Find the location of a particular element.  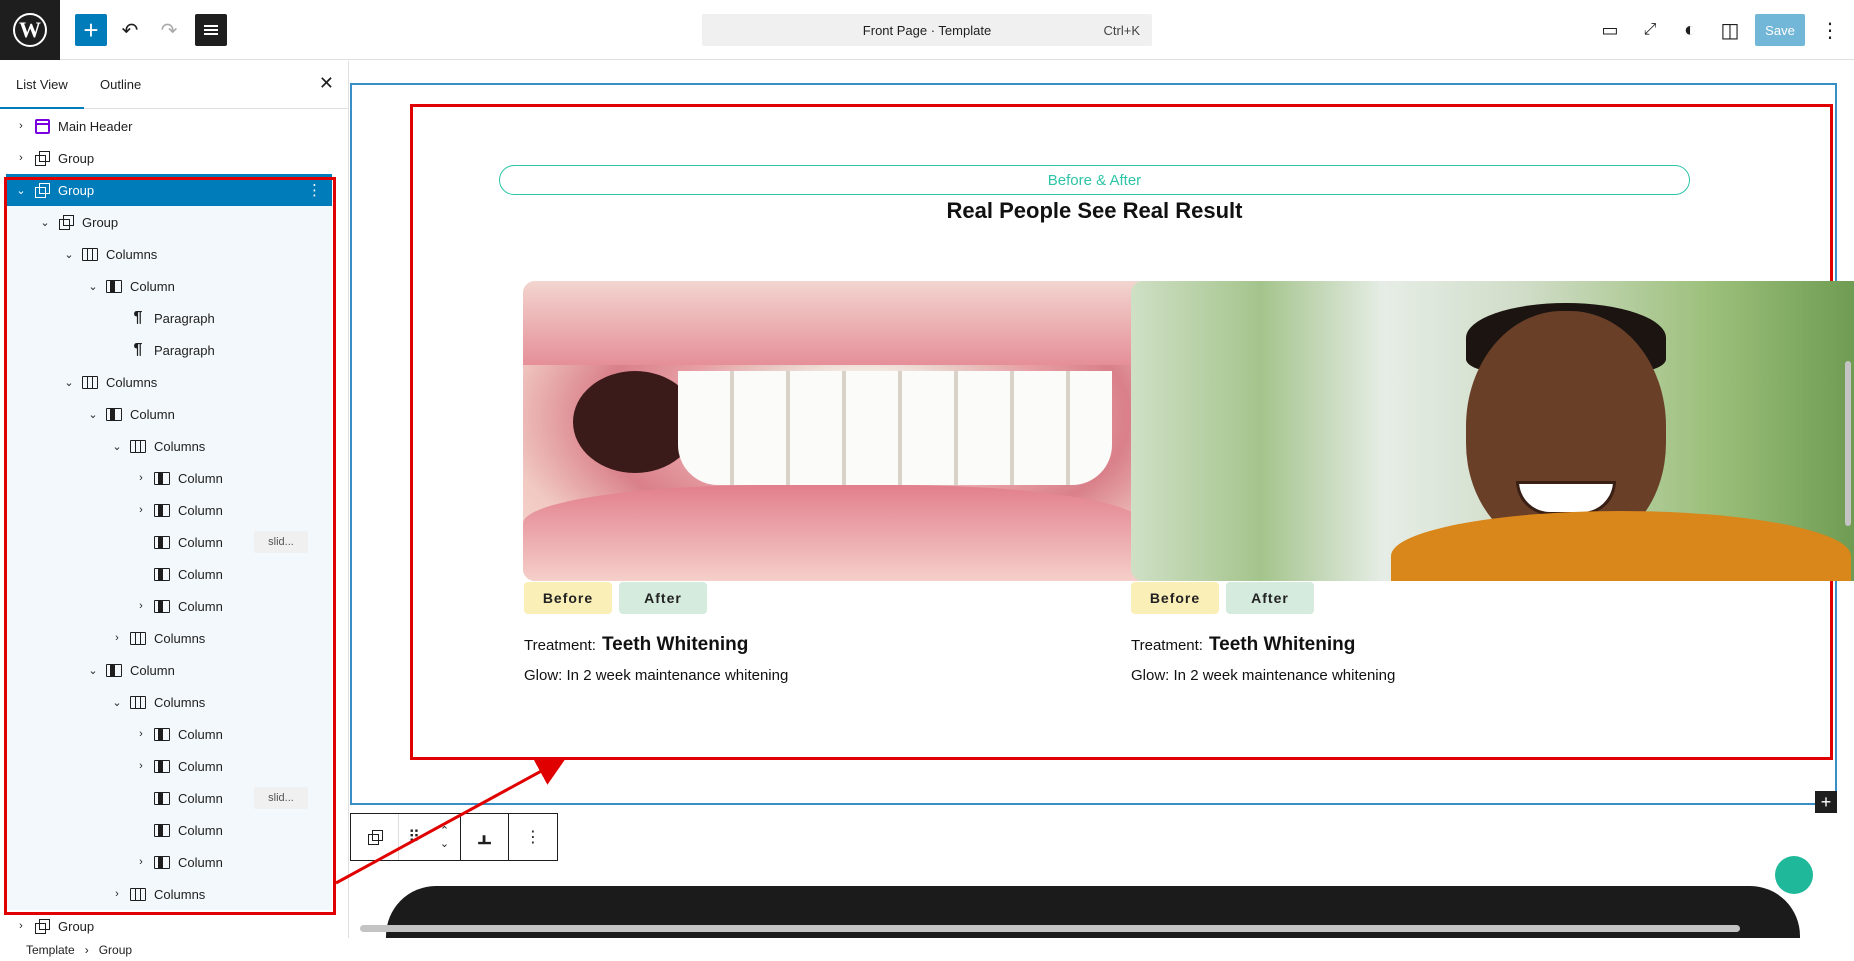

horizontal-scrollbar is located at coordinates (1050, 928).